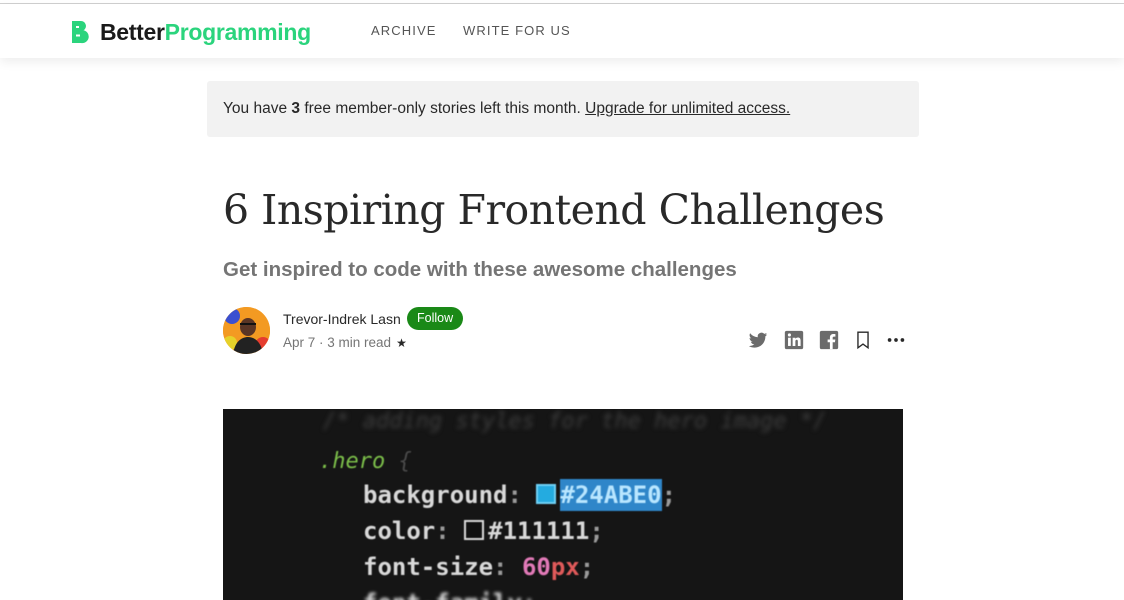 The width and height of the screenshot is (1124, 600). Describe the element at coordinates (404, 30) in the screenshot. I see `nav-archive-link: ARCHIVE` at that location.